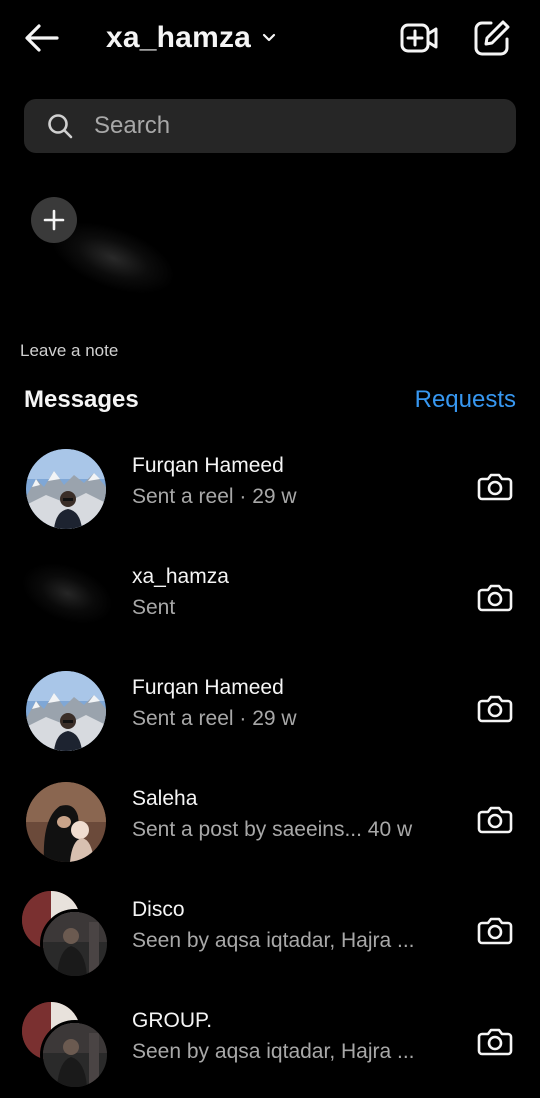  Describe the element at coordinates (158, 909) in the screenshot. I see `conversation-name: Disco` at that location.